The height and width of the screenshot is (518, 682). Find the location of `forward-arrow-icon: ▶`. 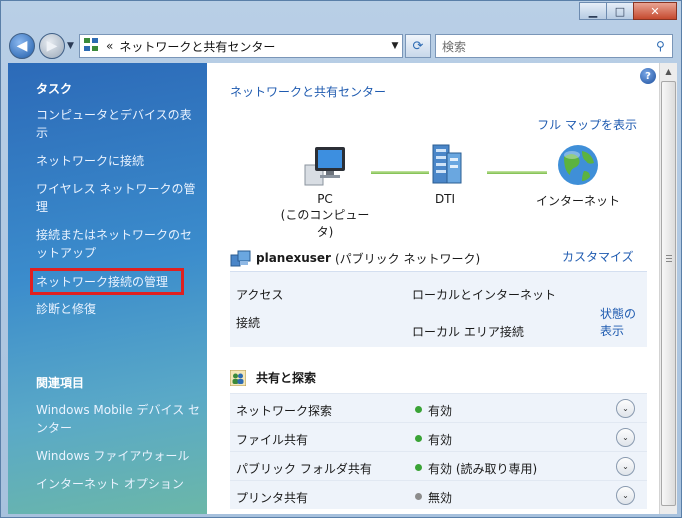

forward-arrow-icon: ▶ is located at coordinates (52, 46).